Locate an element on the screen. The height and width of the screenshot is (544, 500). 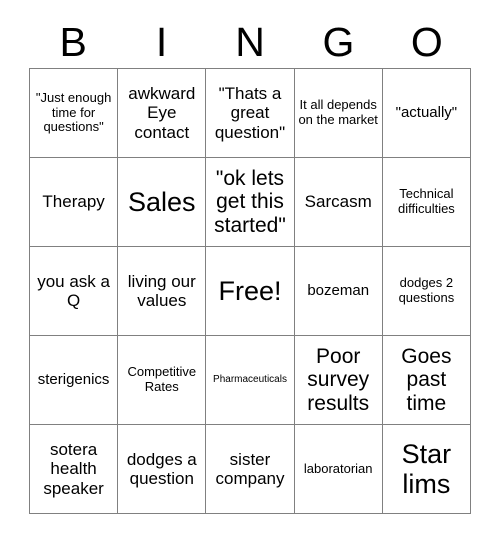
bingo-cell-label: Competitive Rates is located at coordinates (162, 379).